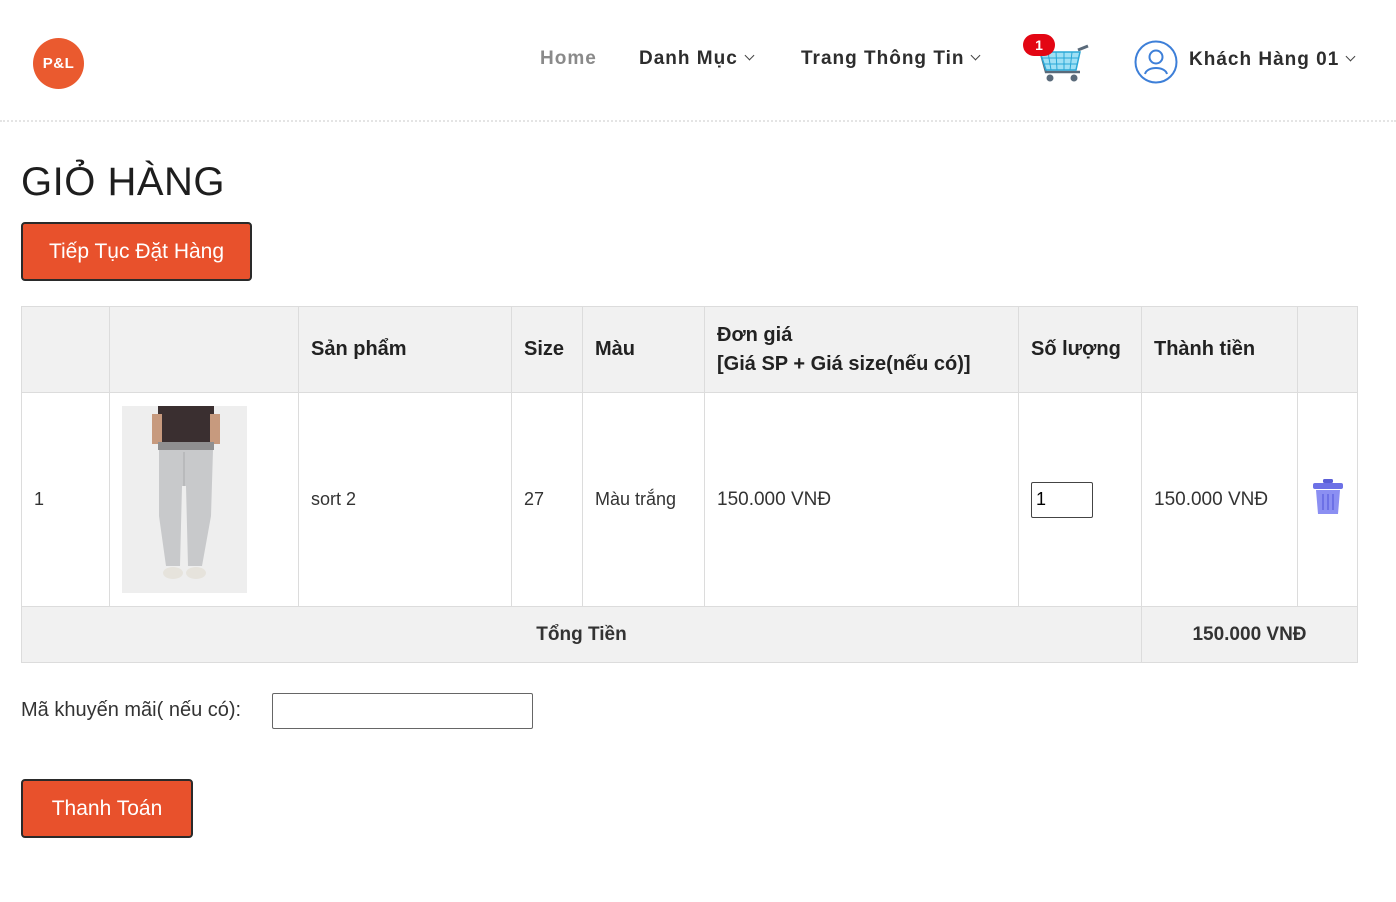 The width and height of the screenshot is (1396, 902). What do you see at coordinates (568, 59) in the screenshot?
I see `nav-home: Home` at bounding box center [568, 59].